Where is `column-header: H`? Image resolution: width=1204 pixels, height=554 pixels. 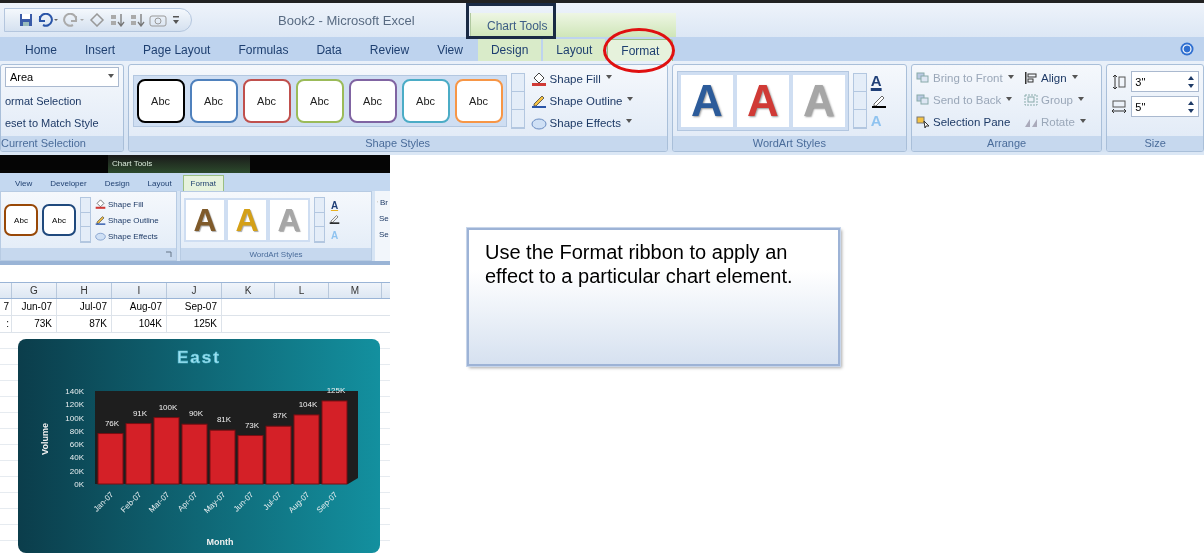 column-header: H is located at coordinates (84, 290).